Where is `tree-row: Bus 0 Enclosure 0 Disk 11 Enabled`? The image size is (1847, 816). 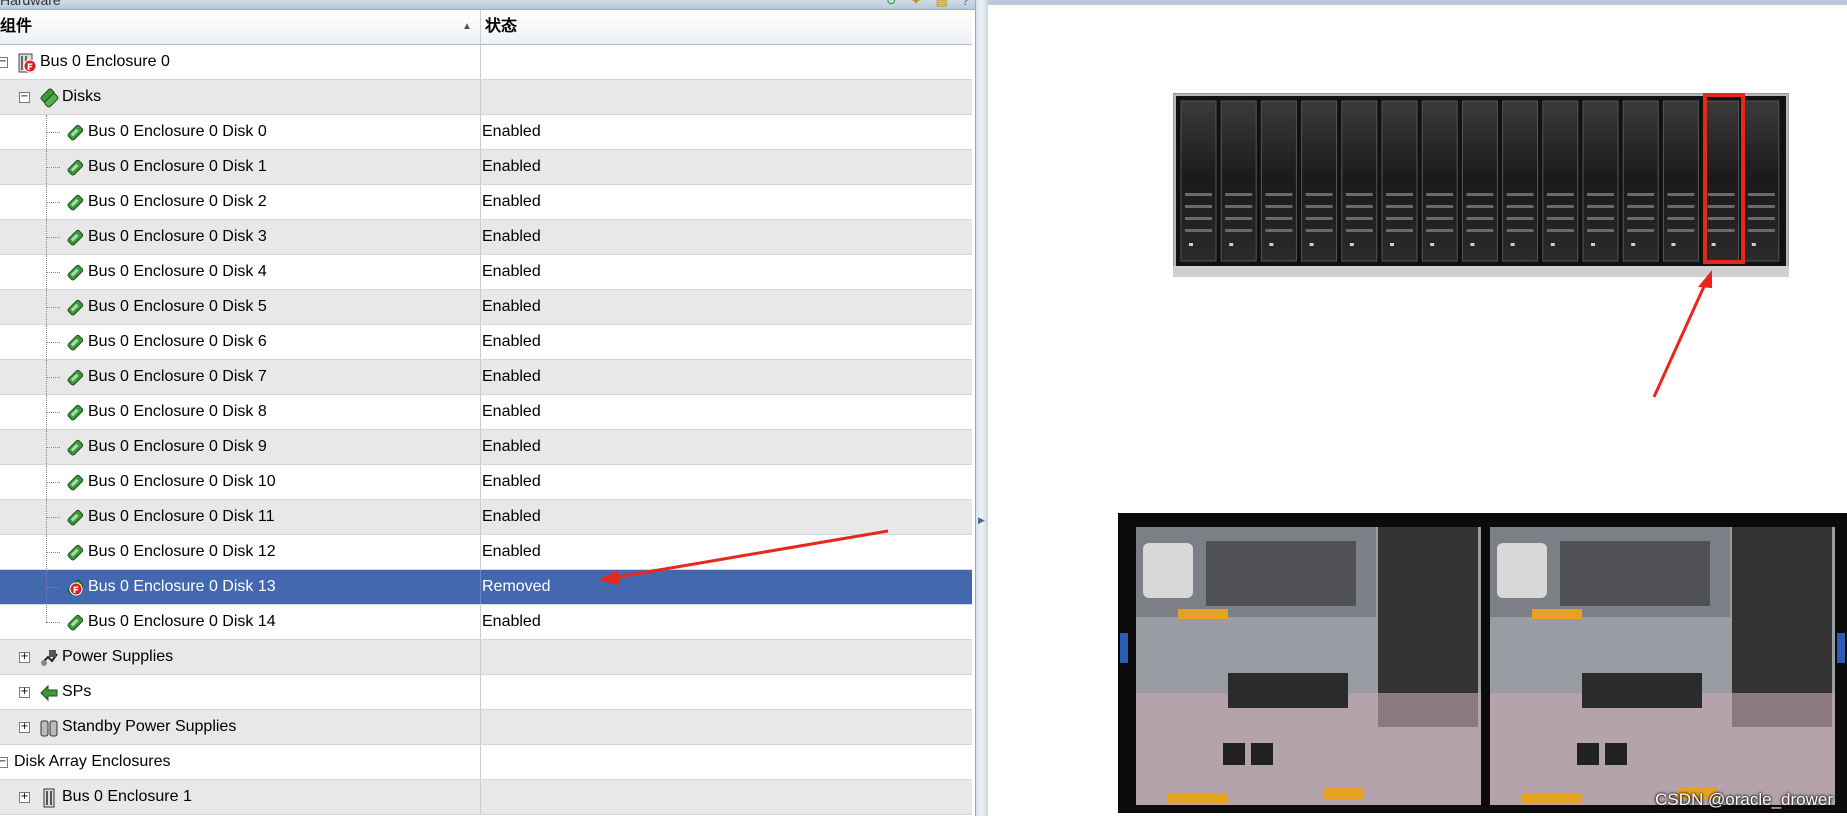
tree-row: Bus 0 Enclosure 0 Disk 11 Enabled is located at coordinates (486, 517).